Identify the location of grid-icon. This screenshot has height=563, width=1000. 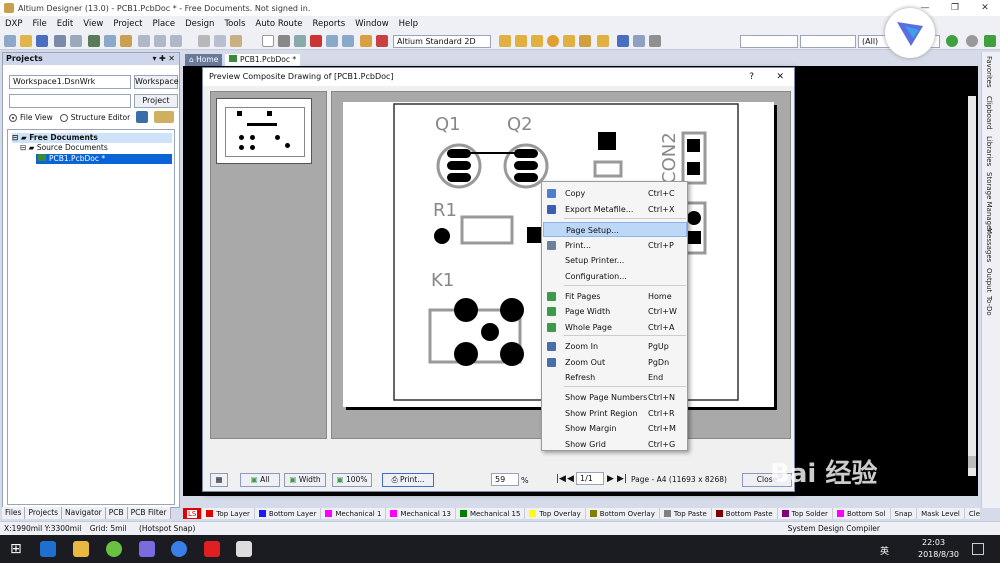
(655, 41).